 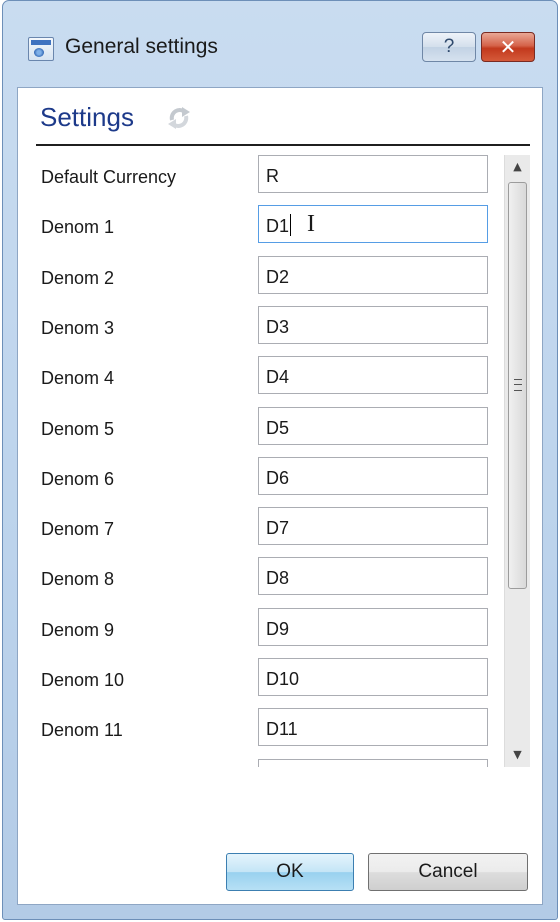 I want to click on settings-row: Denom 9 D9, so click(x=261, y=632).